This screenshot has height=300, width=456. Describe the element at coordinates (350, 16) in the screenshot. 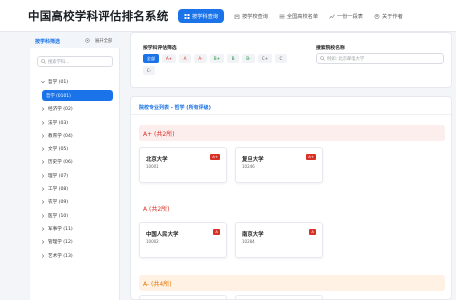

I see `nav-label: 一份一段表` at that location.